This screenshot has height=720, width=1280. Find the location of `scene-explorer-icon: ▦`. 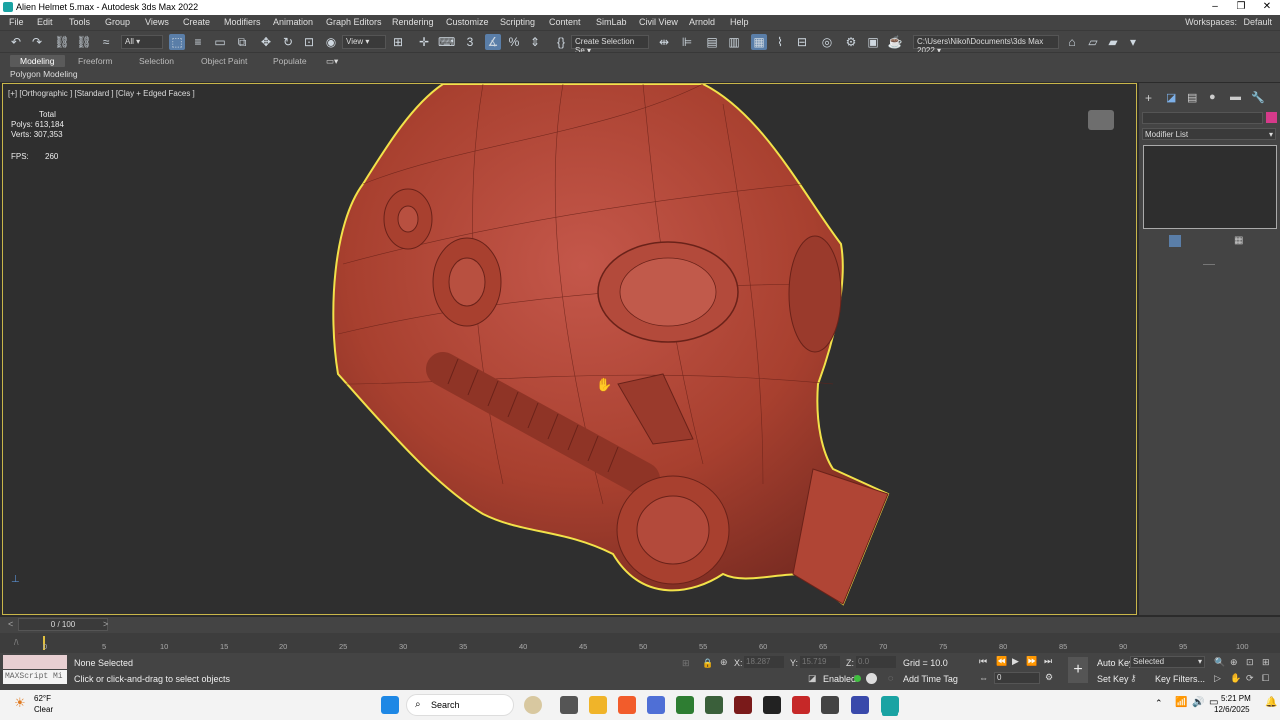

scene-explorer-icon: ▦ is located at coordinates (759, 42).